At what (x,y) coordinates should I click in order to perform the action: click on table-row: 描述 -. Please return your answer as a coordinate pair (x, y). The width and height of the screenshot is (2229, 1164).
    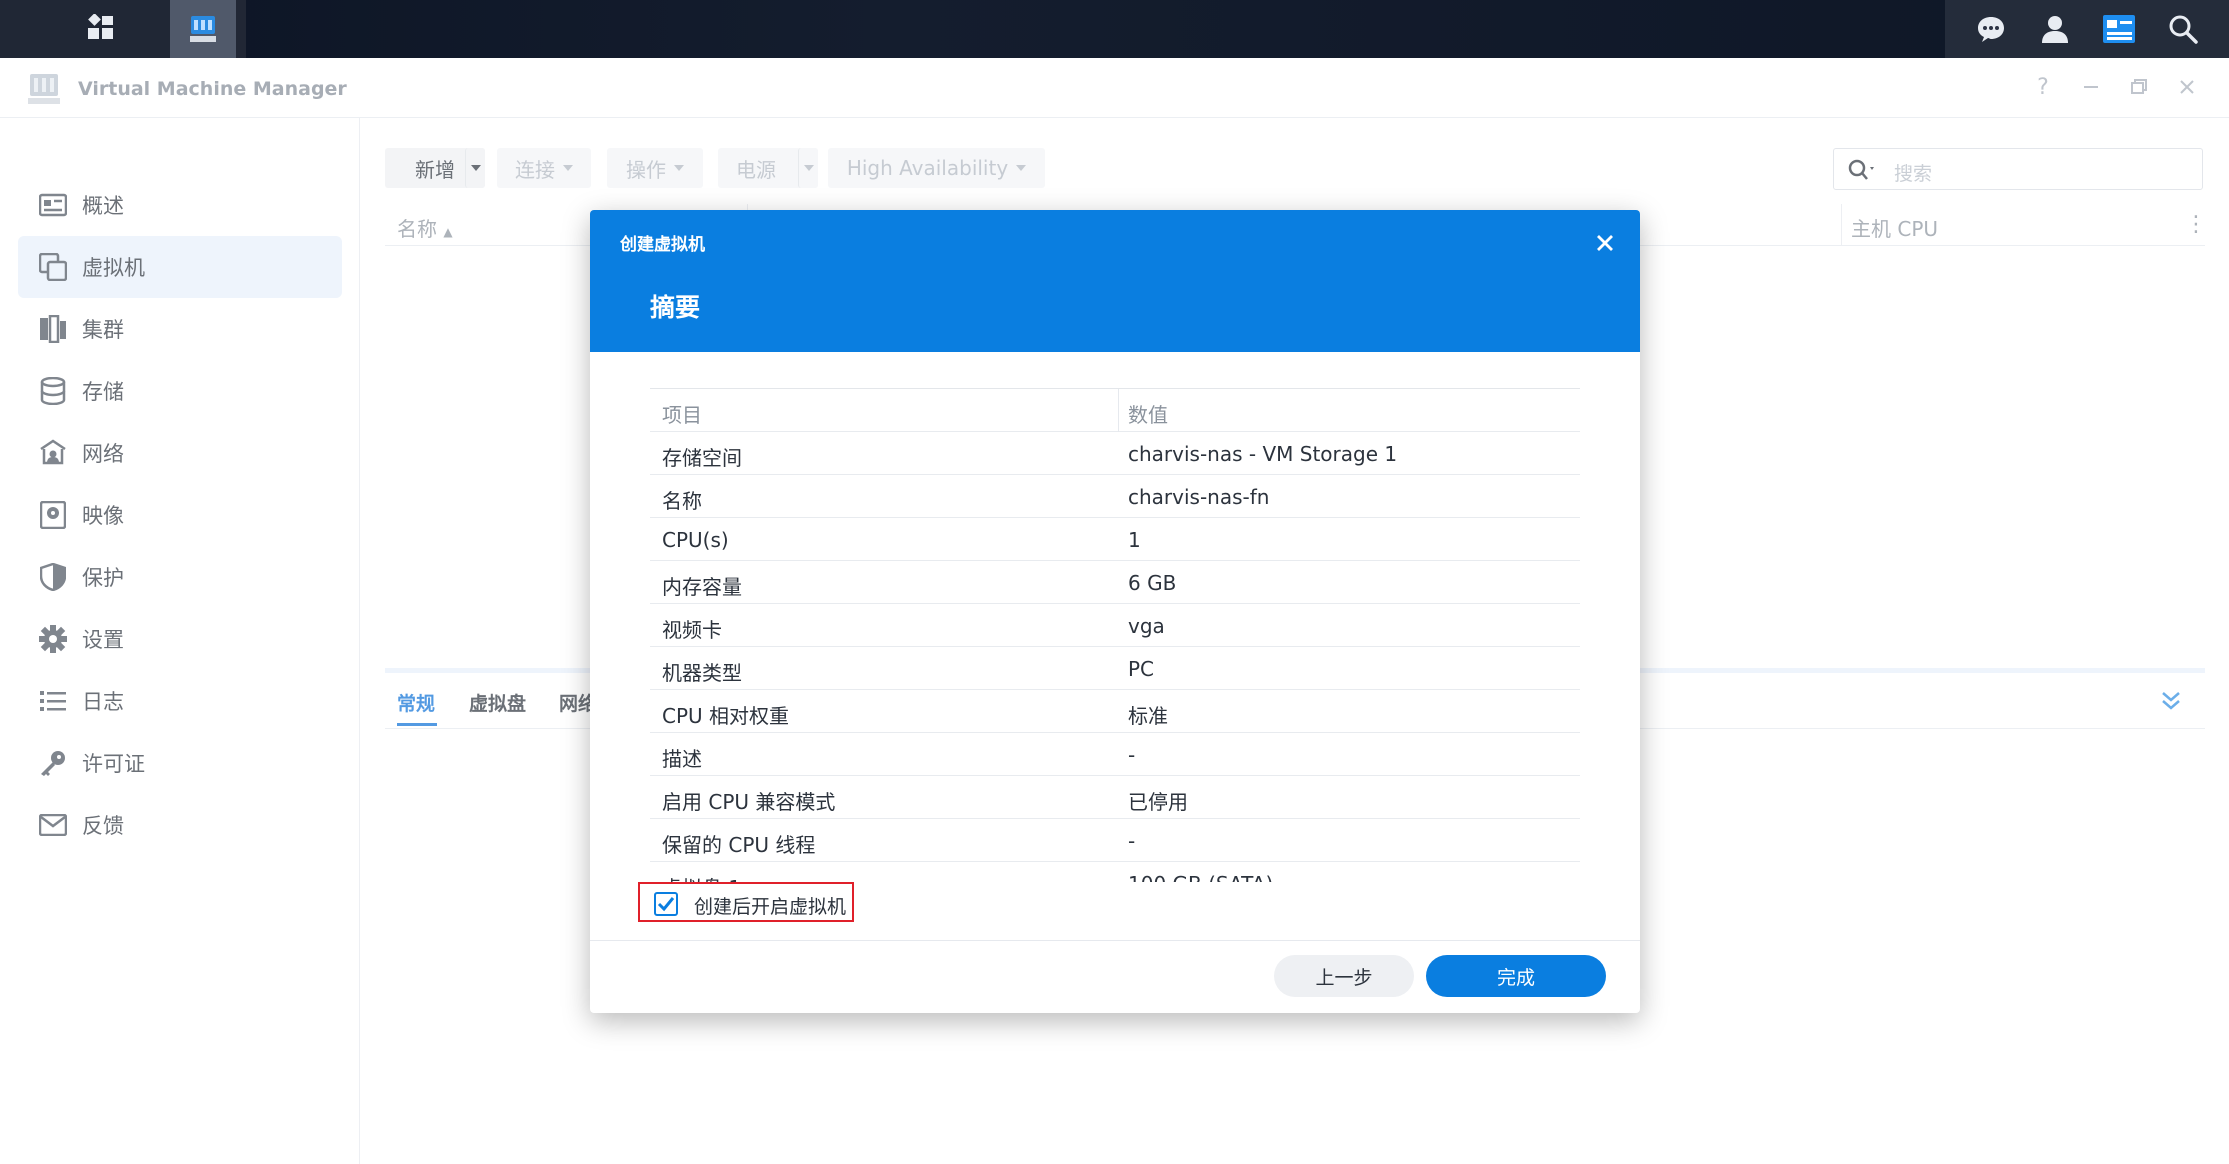
    Looking at the image, I should click on (1115, 754).